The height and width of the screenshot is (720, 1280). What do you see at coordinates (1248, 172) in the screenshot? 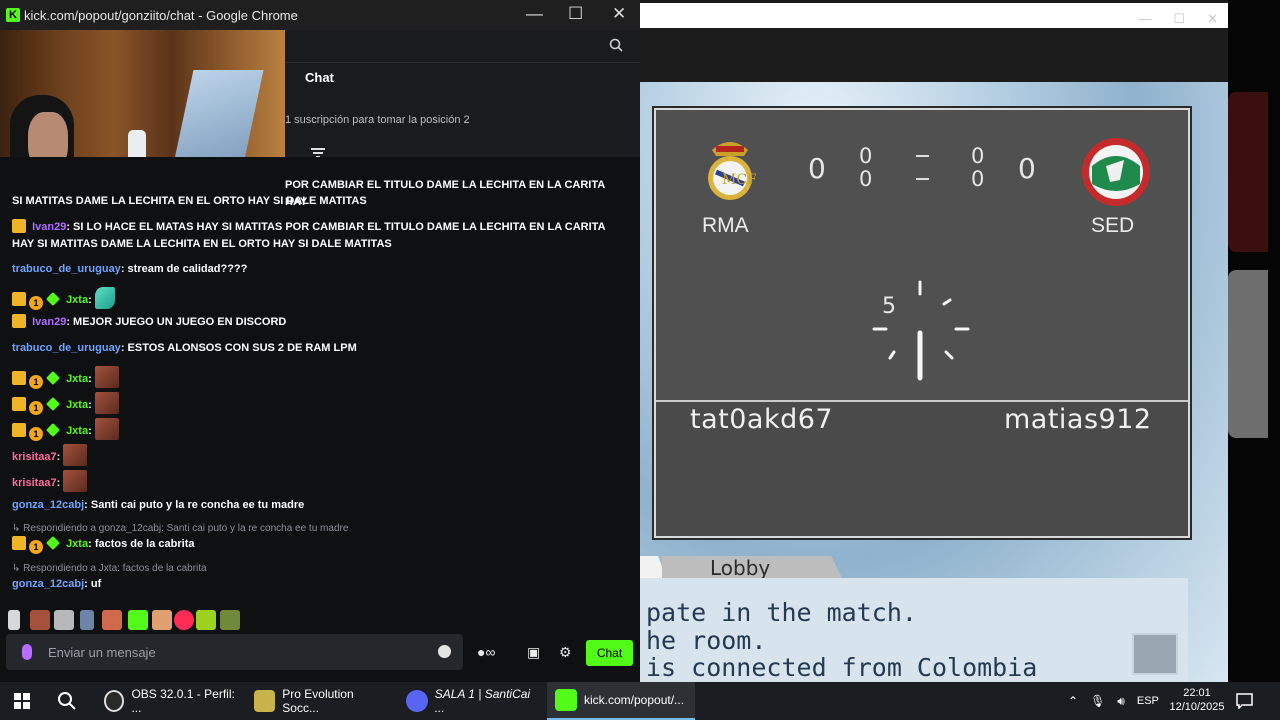
I see `background-panel` at bounding box center [1248, 172].